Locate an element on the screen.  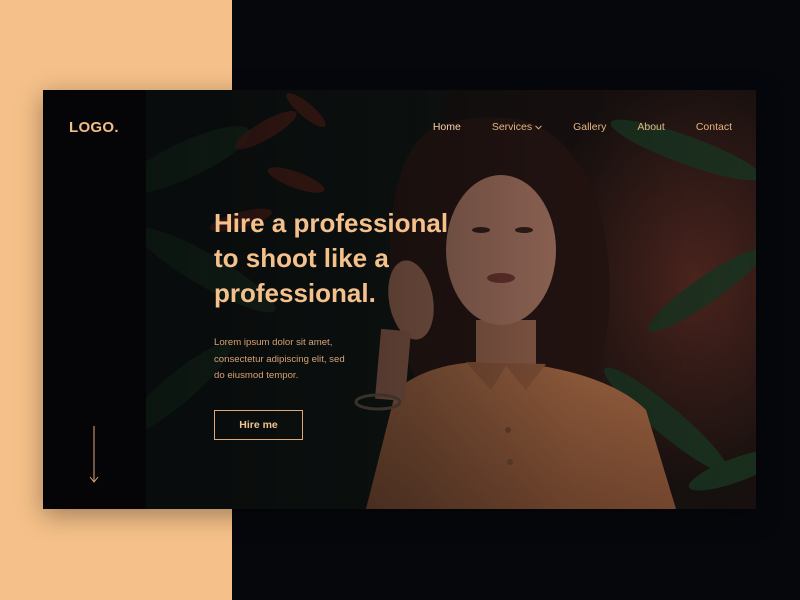
chevron-down-icon is located at coordinates (538, 127).